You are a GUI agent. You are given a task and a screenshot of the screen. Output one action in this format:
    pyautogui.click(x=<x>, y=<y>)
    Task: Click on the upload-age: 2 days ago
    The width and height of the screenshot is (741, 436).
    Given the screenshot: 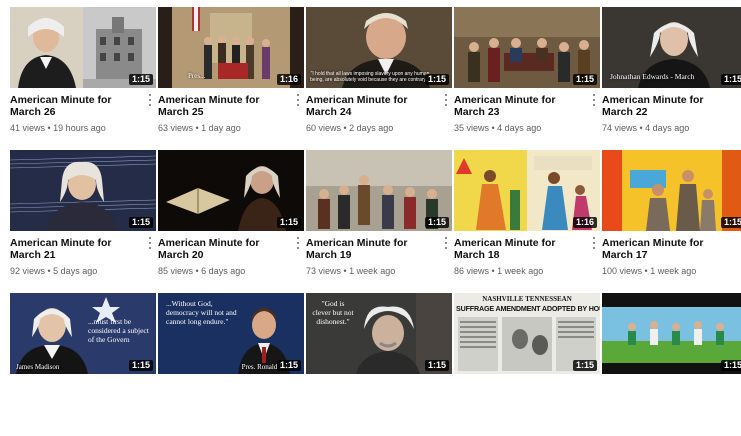 What is the action you would take?
    pyautogui.click(x=371, y=128)
    